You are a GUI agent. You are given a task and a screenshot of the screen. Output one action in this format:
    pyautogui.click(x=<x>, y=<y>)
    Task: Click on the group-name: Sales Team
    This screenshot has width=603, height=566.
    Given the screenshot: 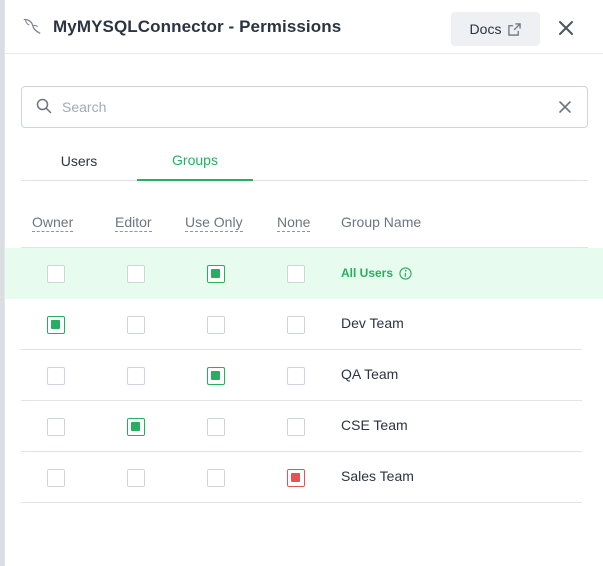 What is the action you would take?
    pyautogui.click(x=377, y=476)
    